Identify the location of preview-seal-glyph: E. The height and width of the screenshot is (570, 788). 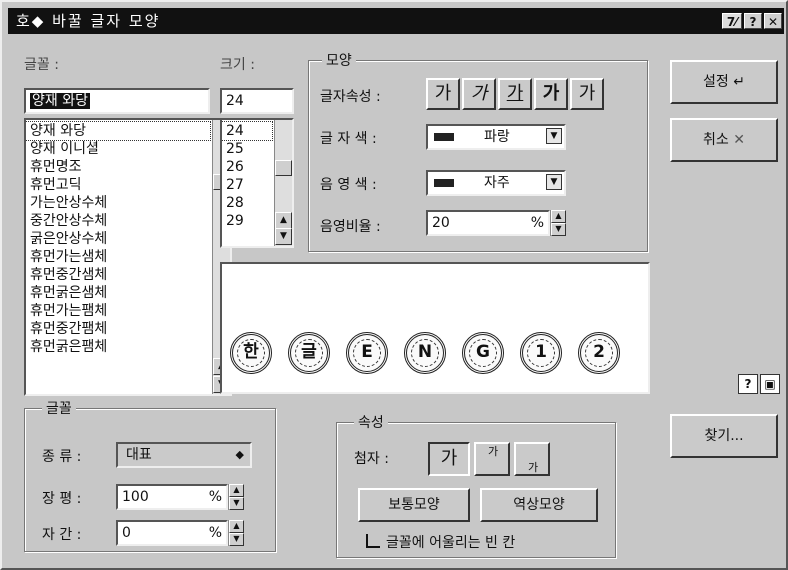
(367, 353).